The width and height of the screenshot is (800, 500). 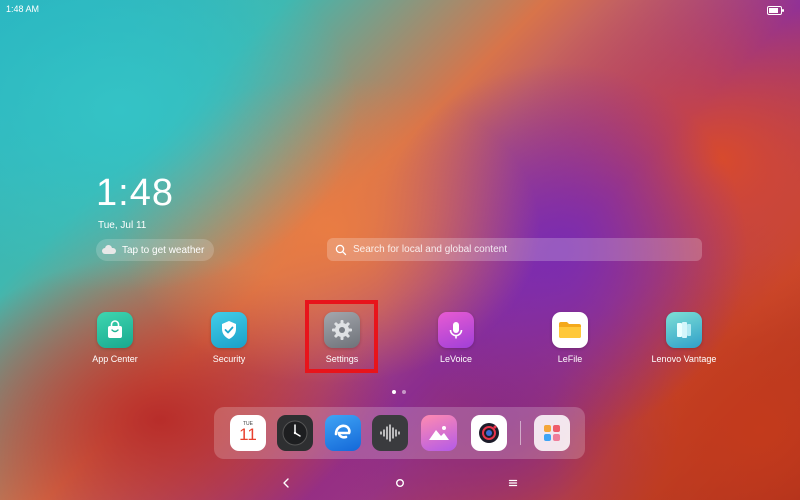 I want to click on app-levoice: LeVoice, so click(x=456, y=338).